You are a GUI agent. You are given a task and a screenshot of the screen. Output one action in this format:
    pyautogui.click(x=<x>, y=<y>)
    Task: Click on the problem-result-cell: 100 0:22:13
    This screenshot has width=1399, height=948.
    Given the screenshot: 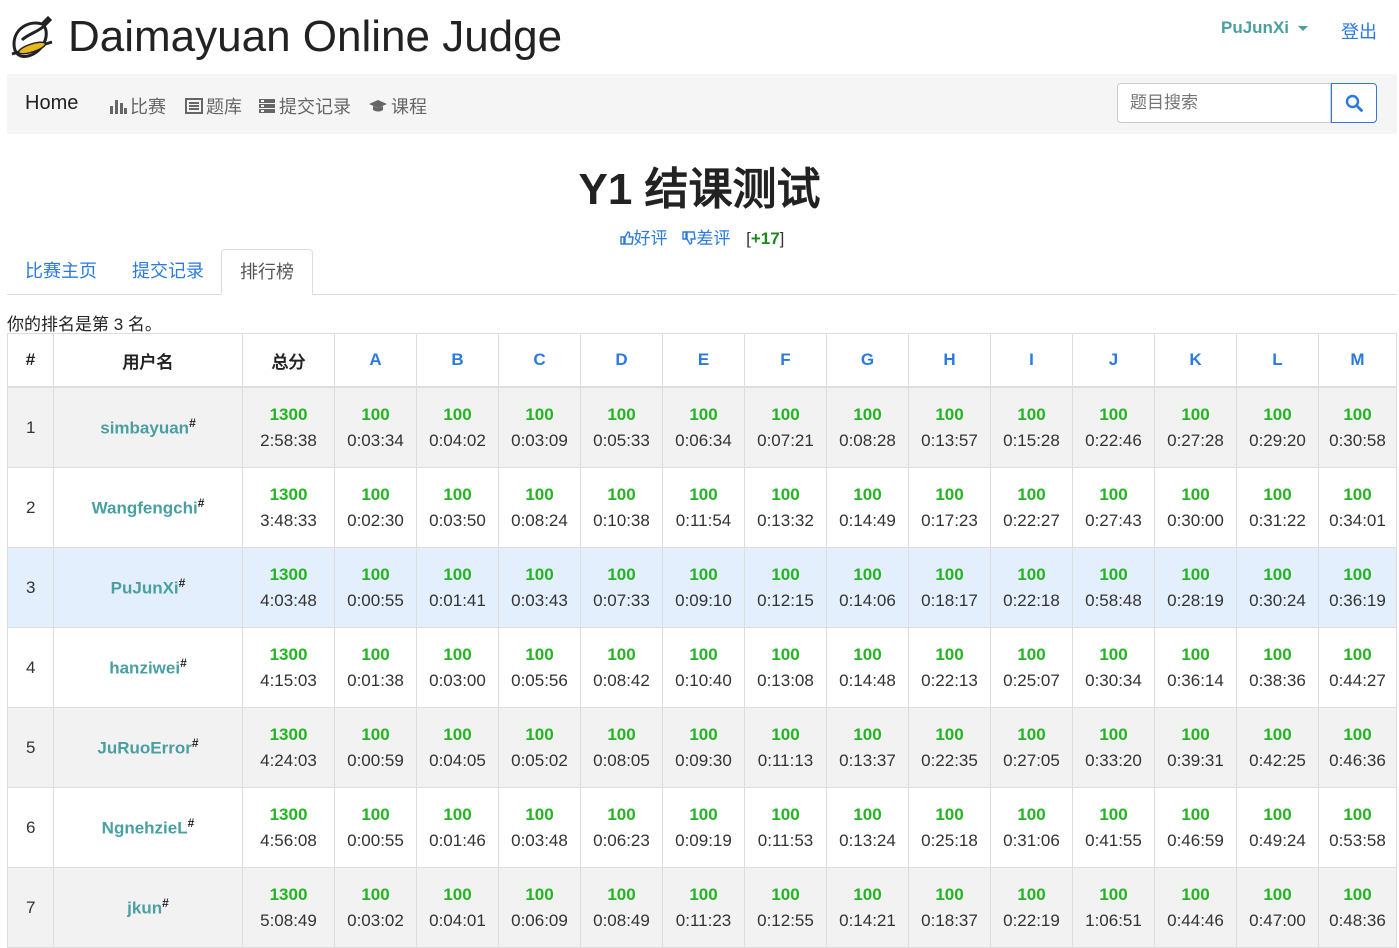 What is the action you would take?
    pyautogui.click(x=949, y=667)
    